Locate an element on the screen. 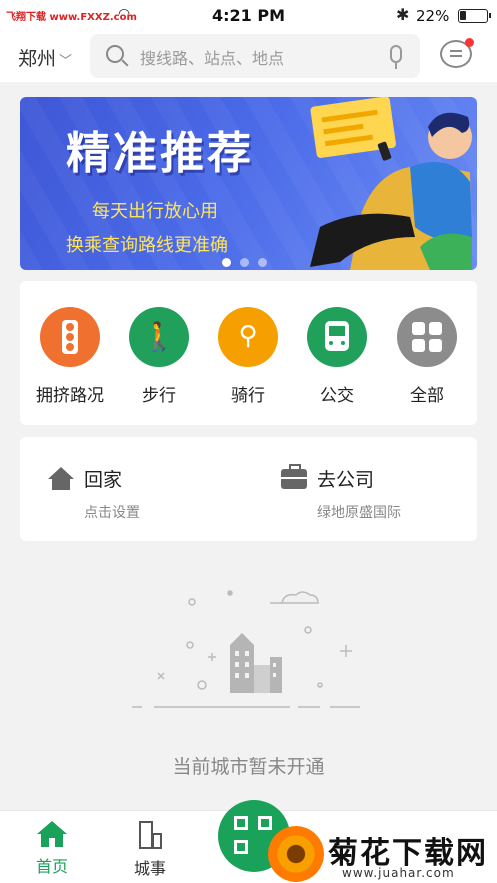  favorite-home: 回家 点击设置 is located at coordinates (94, 493).